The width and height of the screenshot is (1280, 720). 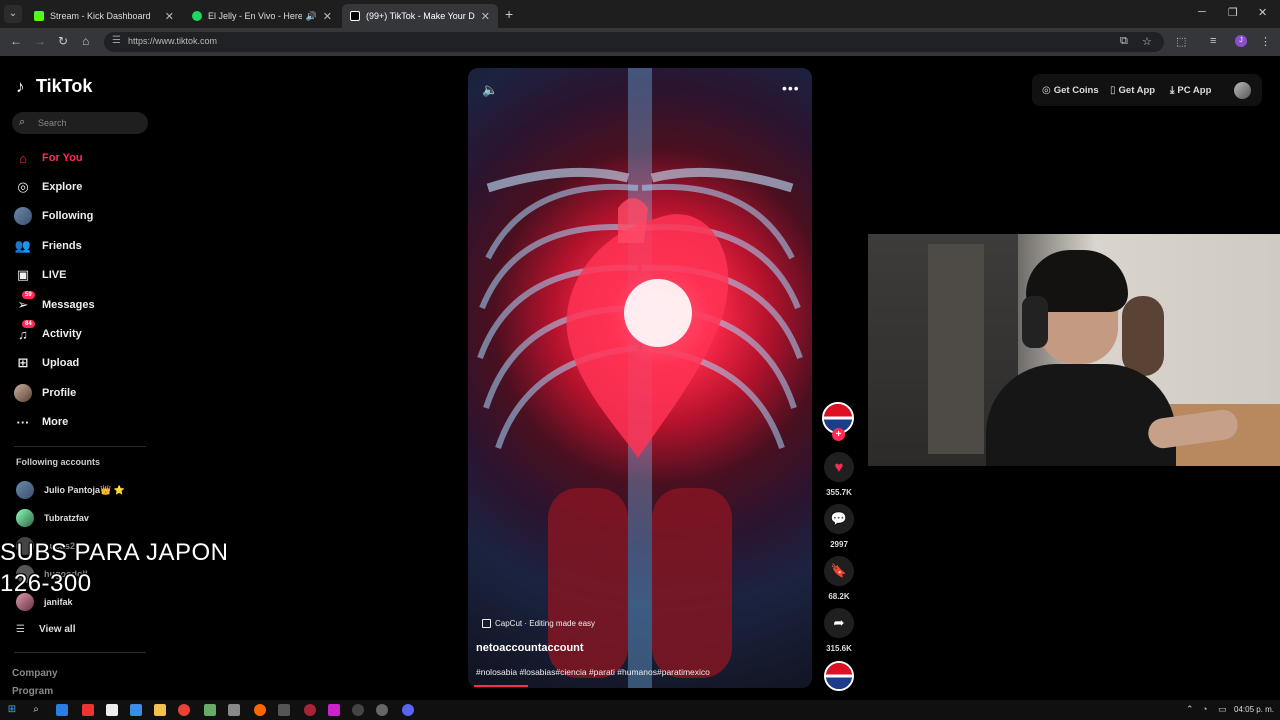 What do you see at coordinates (62, 246) in the screenshot?
I see `nav-label: Friends` at bounding box center [62, 246].